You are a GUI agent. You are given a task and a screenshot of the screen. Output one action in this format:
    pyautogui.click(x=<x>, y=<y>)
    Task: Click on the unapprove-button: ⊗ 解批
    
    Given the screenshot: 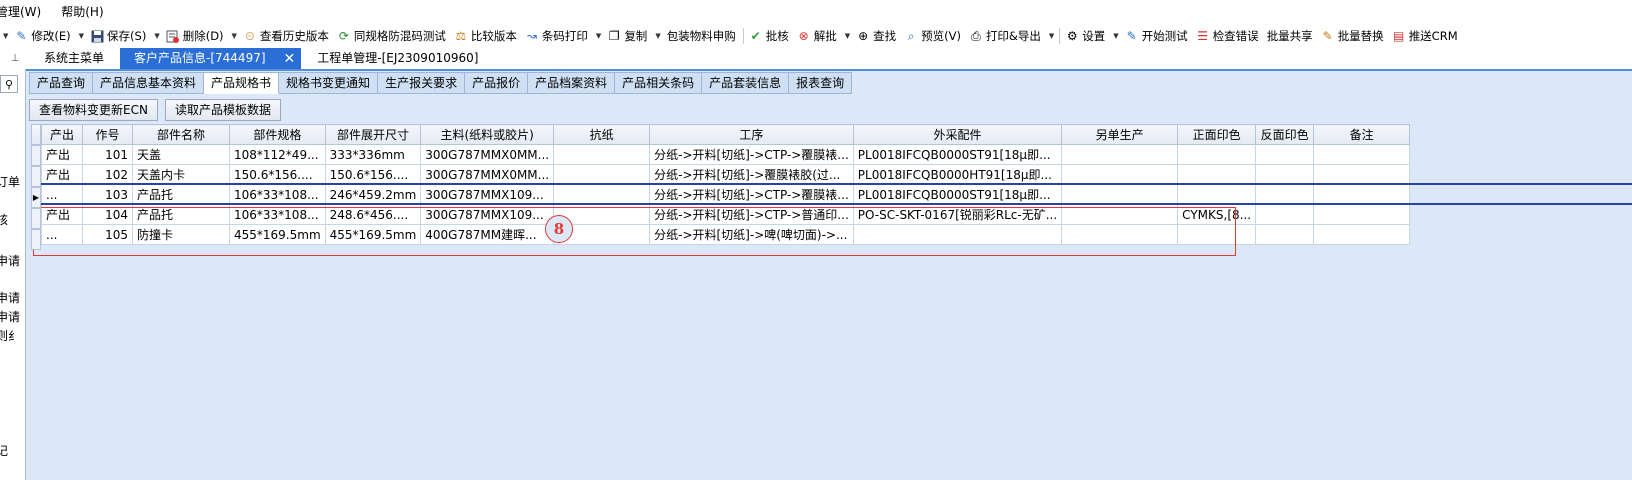 What is the action you would take?
    pyautogui.click(x=818, y=36)
    